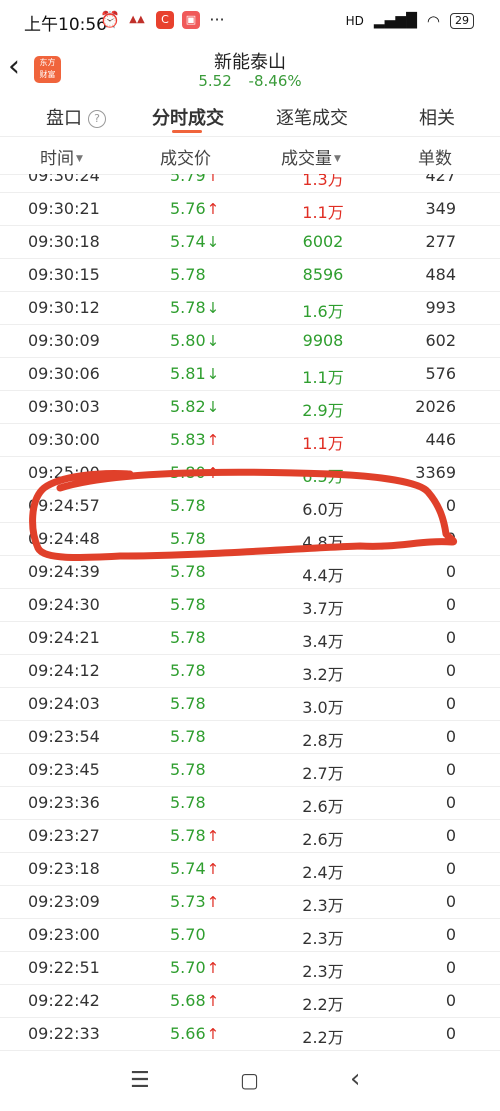 The image size is (500, 1111). I want to click on row-count: 484, so click(440, 274).